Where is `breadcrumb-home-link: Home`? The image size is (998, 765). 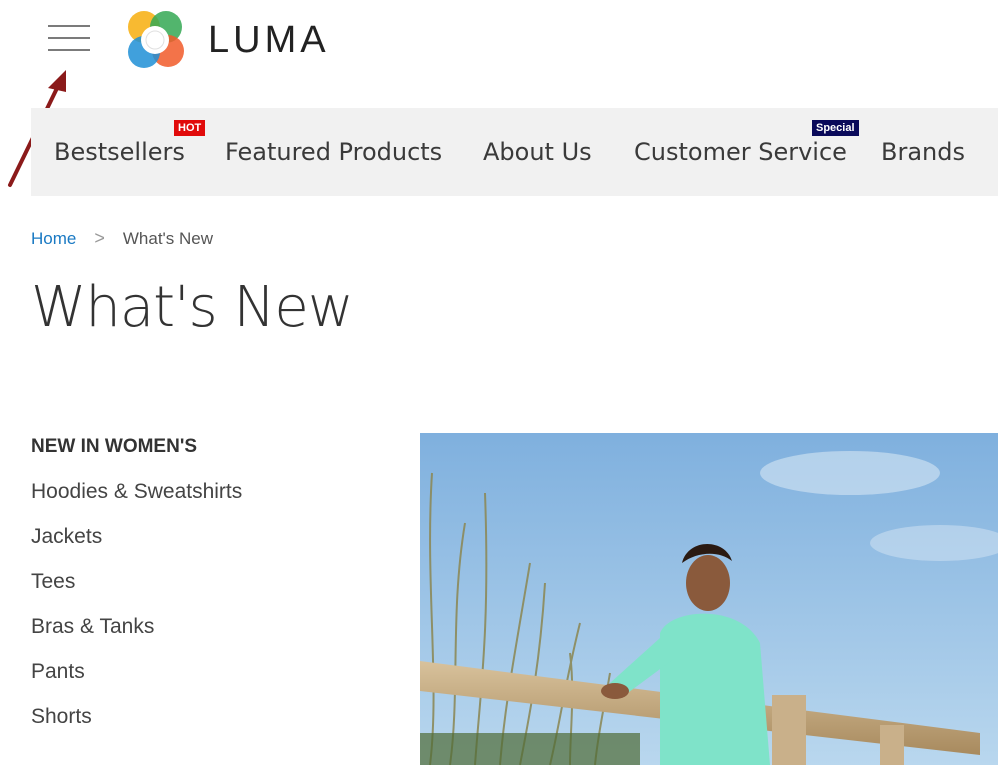
breadcrumb-home-link: Home is located at coordinates (53, 239).